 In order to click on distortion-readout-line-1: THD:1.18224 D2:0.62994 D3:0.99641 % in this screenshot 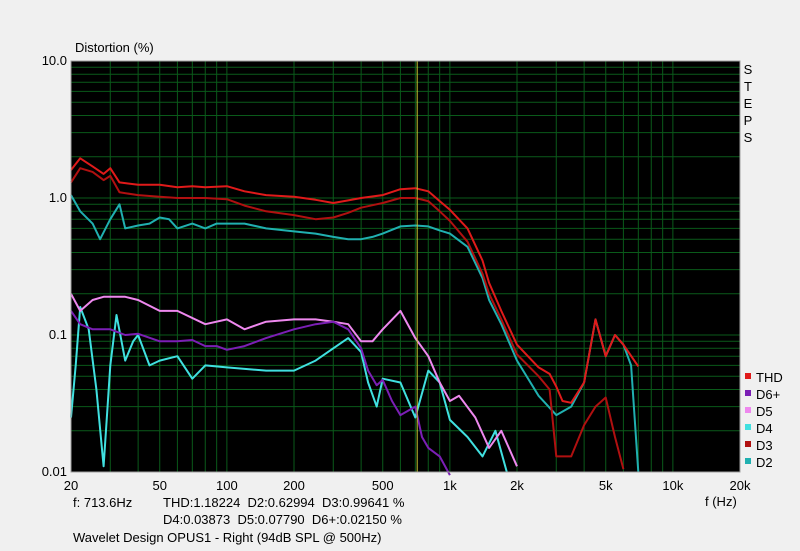, I will do `click(284, 502)`.